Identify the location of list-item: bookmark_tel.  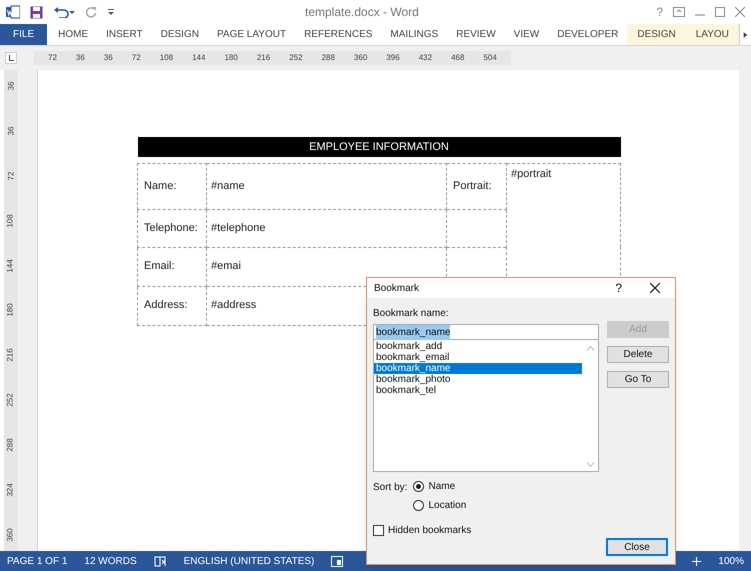
(478, 390).